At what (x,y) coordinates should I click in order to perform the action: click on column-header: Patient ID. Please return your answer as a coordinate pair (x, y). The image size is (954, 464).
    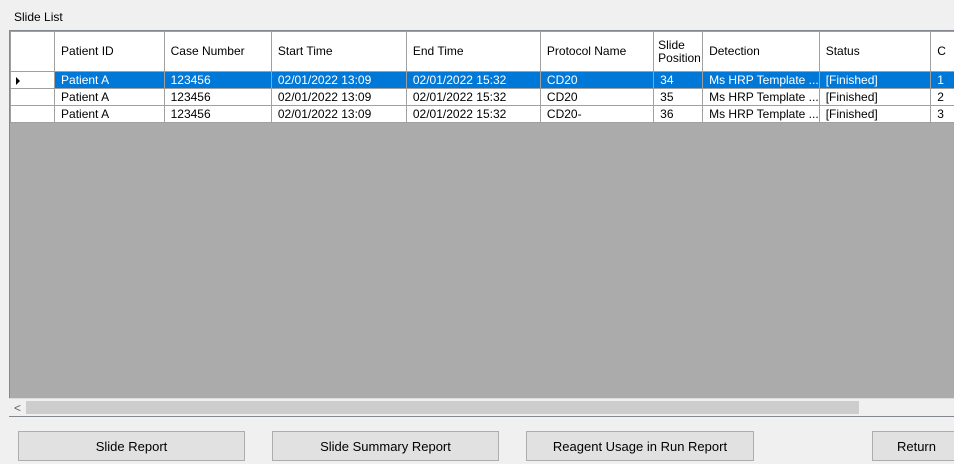
    Looking at the image, I should click on (109, 51).